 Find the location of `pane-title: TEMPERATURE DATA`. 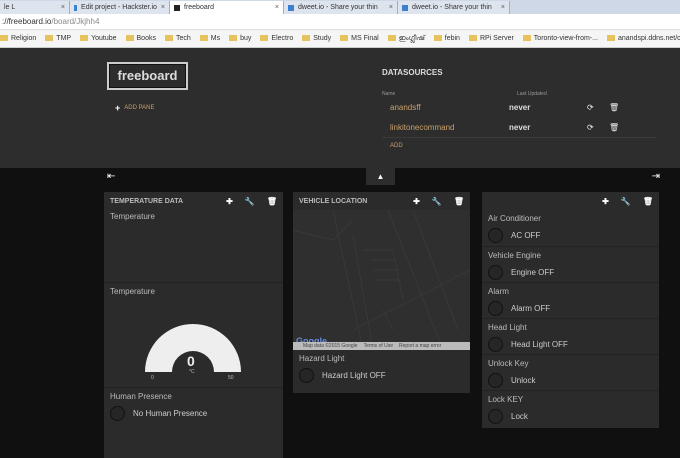

pane-title: TEMPERATURE DATA is located at coordinates (147, 201).